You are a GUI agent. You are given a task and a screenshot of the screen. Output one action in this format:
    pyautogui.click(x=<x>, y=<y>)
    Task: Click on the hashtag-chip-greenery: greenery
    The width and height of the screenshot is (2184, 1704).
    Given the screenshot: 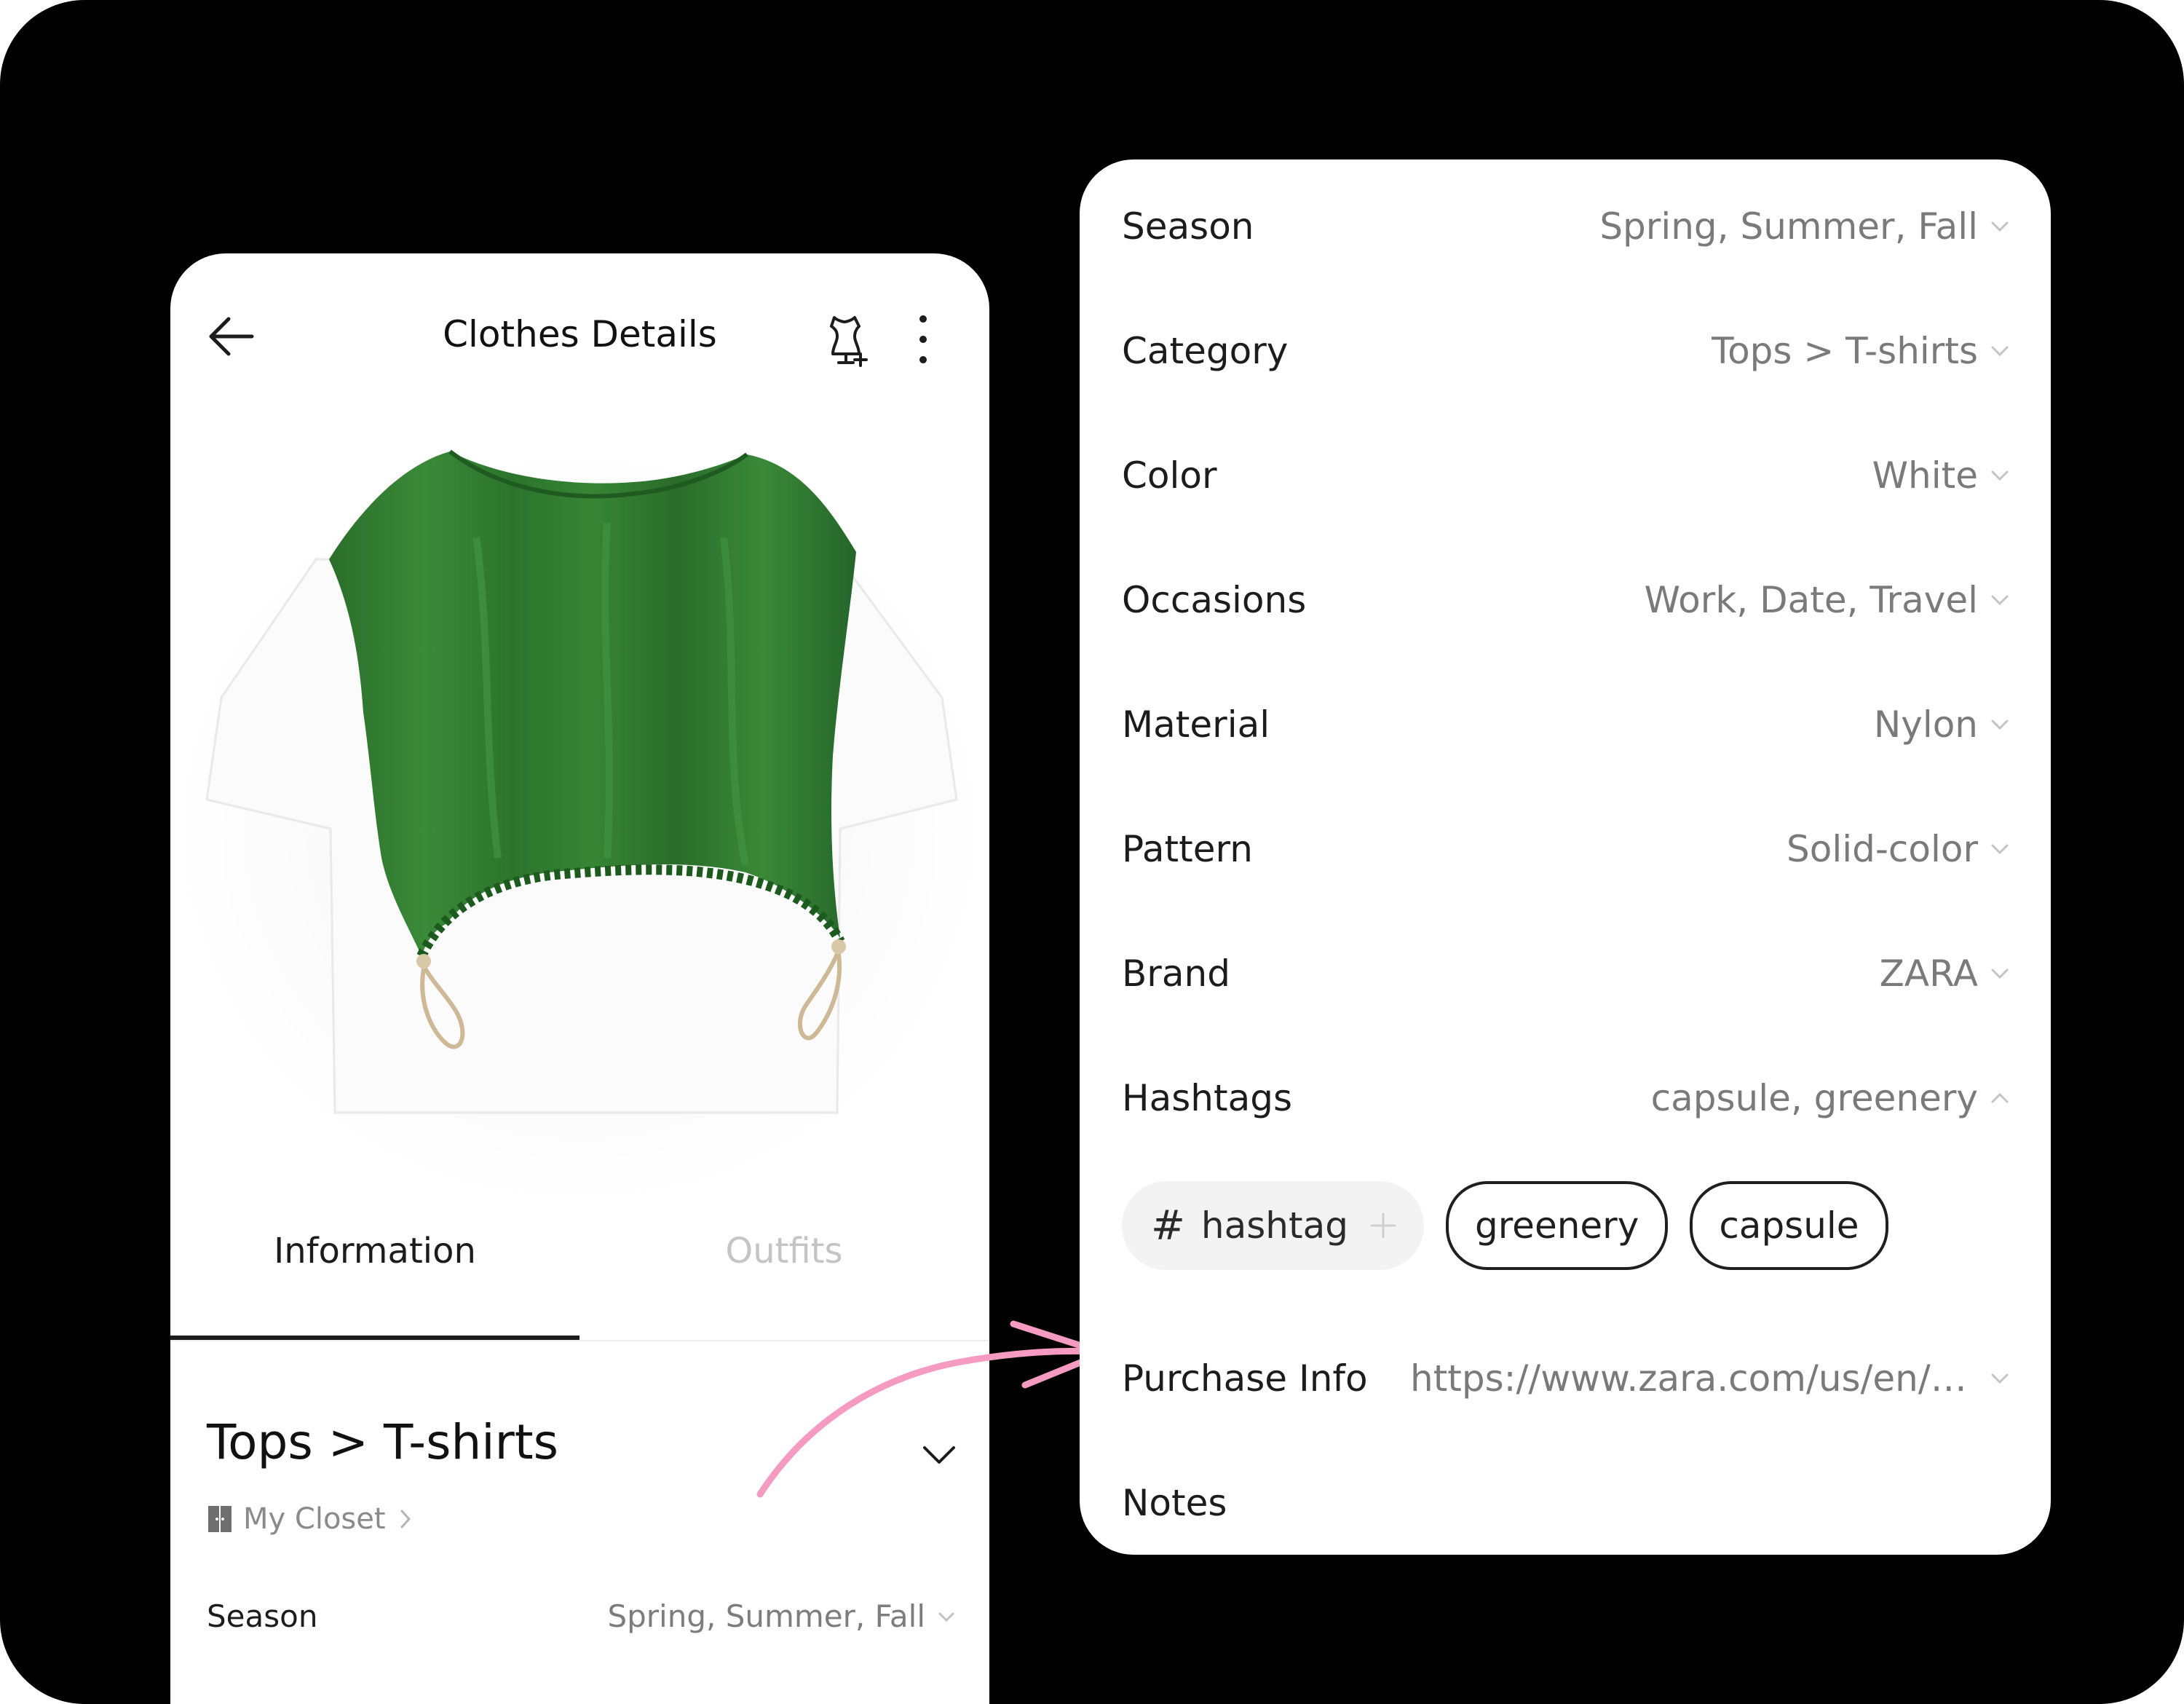 What is the action you would take?
    pyautogui.click(x=1557, y=1225)
    